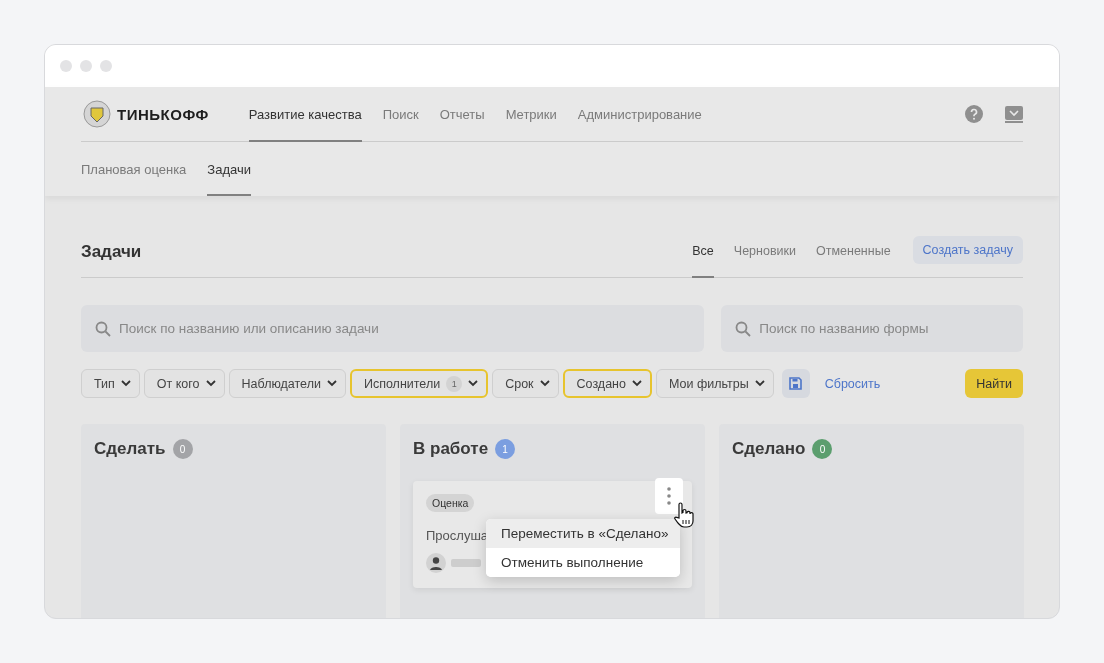 This screenshot has width=1104, height=663. Describe the element at coordinates (454, 383) in the screenshot. I see `filter-count: 1` at that location.